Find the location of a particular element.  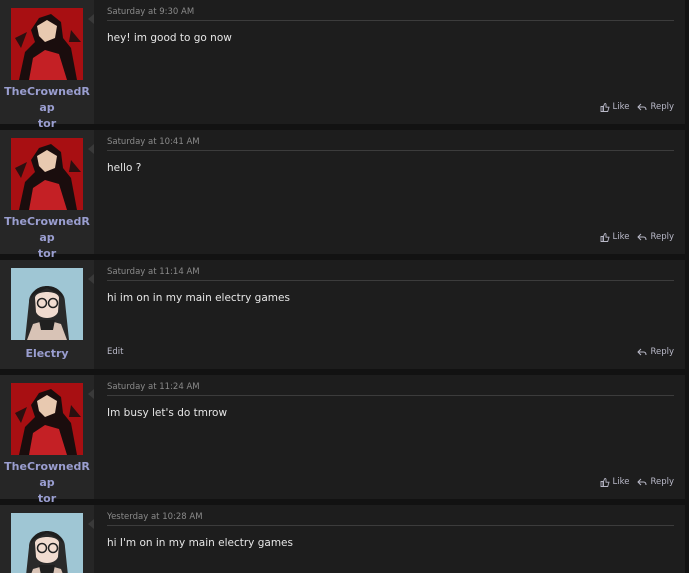

message-text: hello ? is located at coordinates (124, 168).